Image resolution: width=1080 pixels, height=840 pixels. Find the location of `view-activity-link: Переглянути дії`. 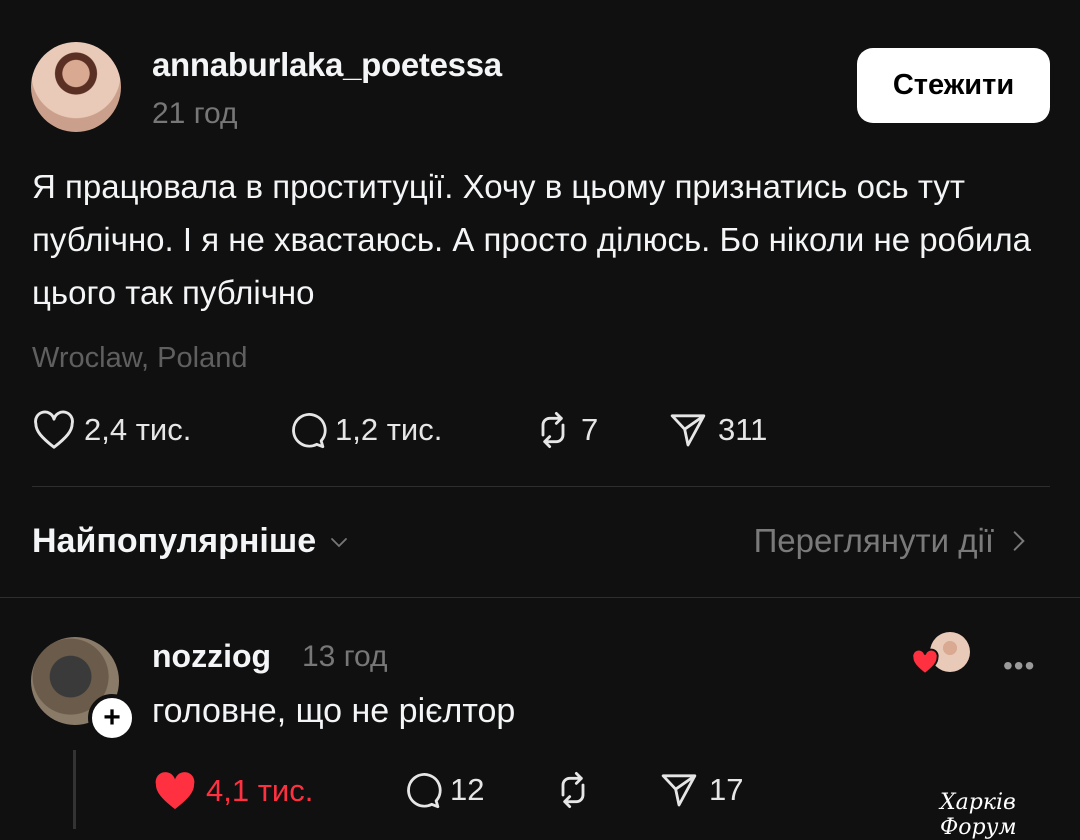

view-activity-link: Переглянути дії is located at coordinates (893, 541).